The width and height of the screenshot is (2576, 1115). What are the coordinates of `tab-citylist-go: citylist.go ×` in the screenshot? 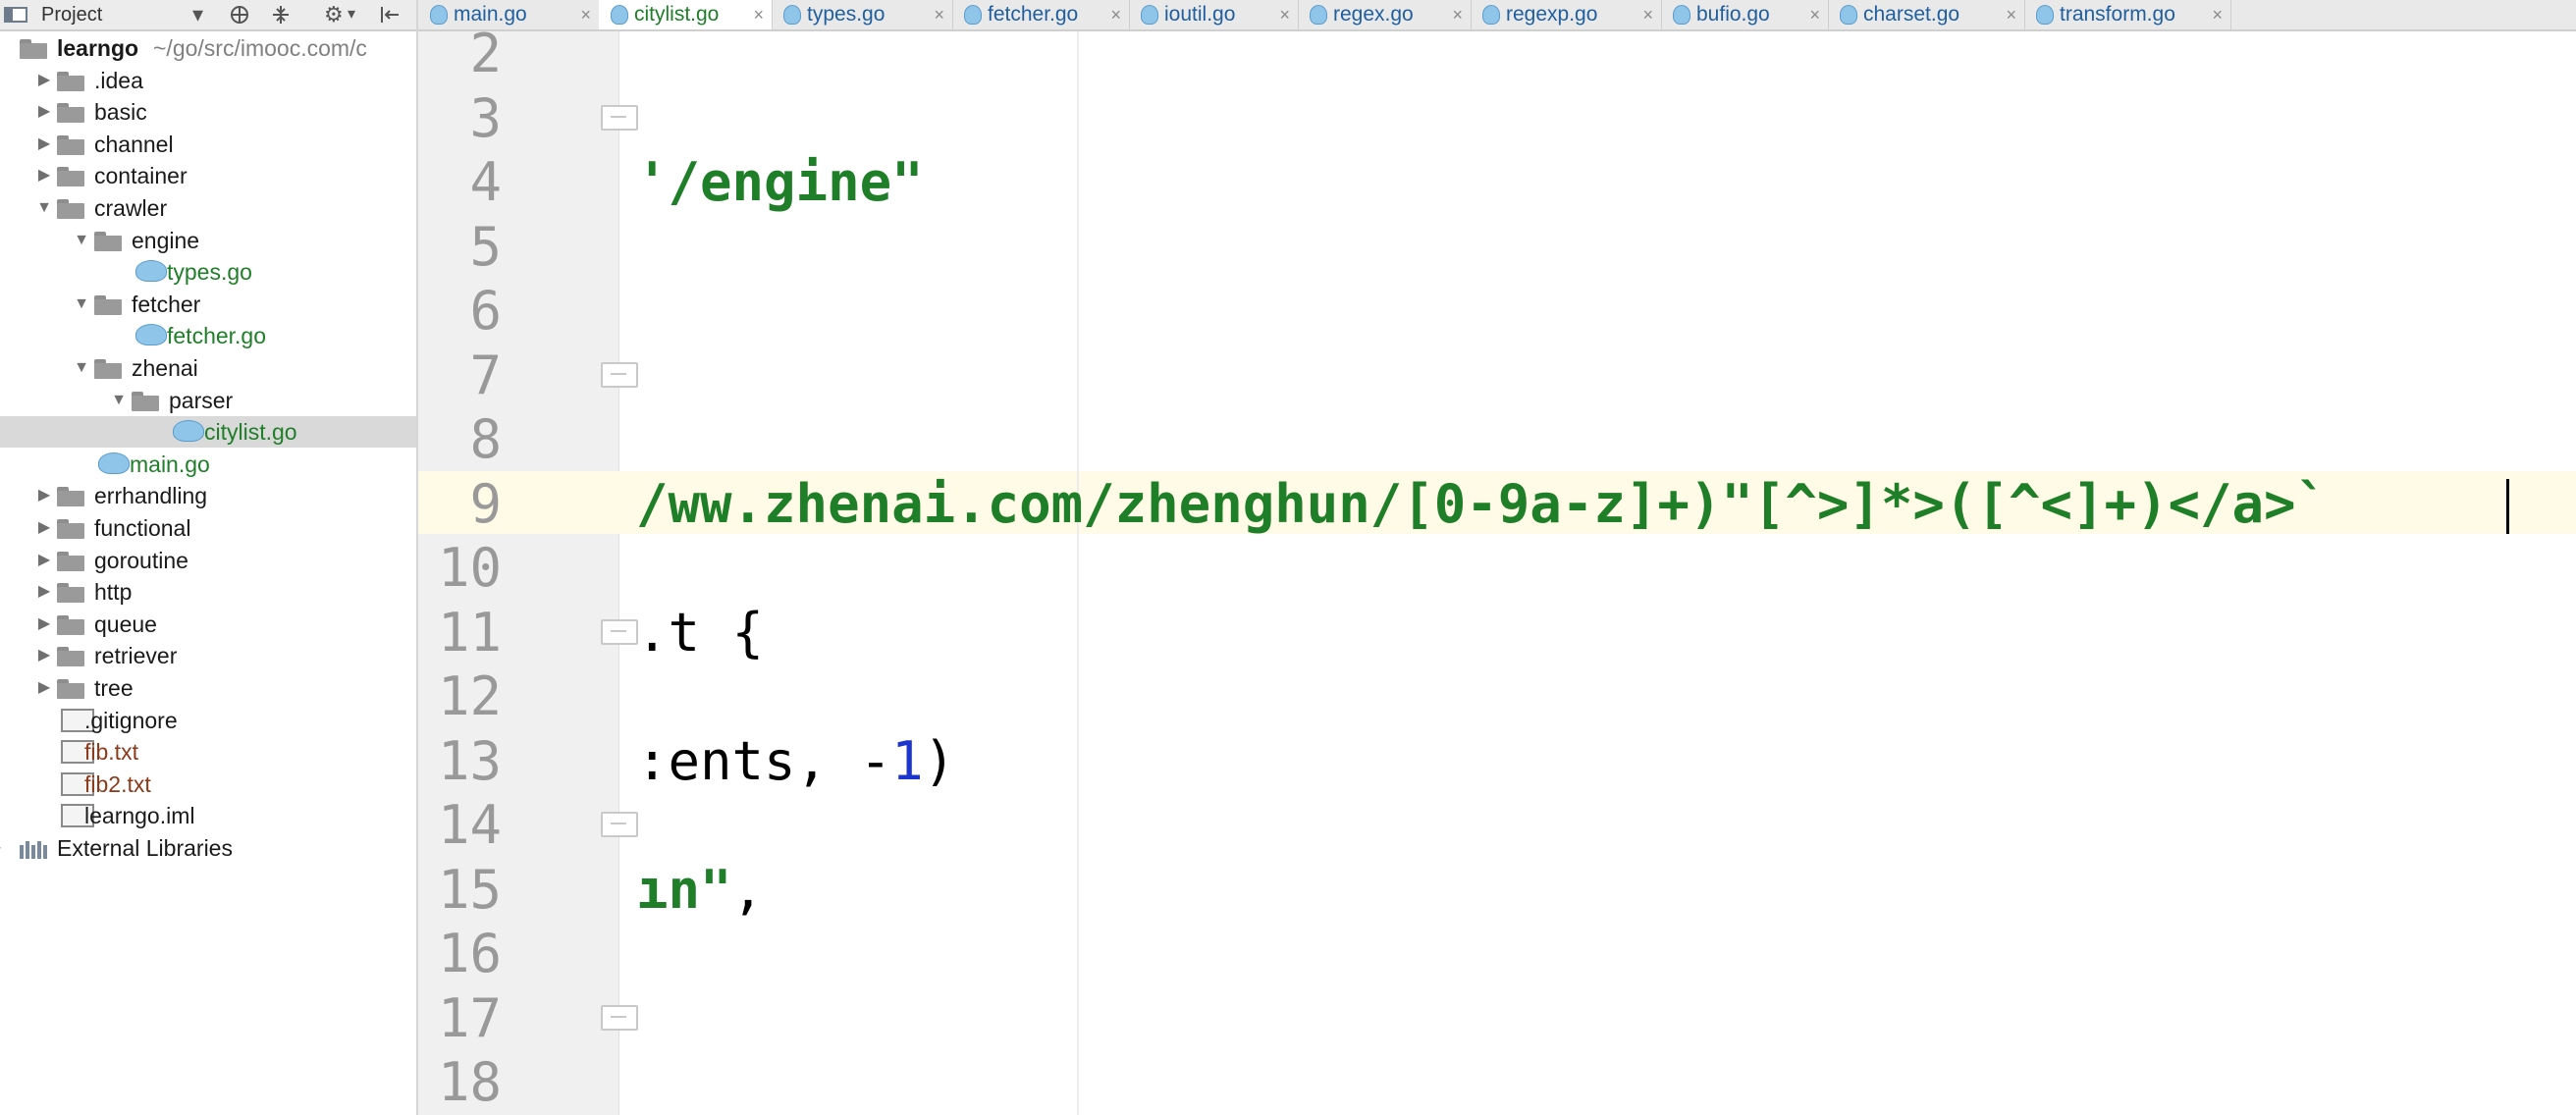 It's located at (686, 14).